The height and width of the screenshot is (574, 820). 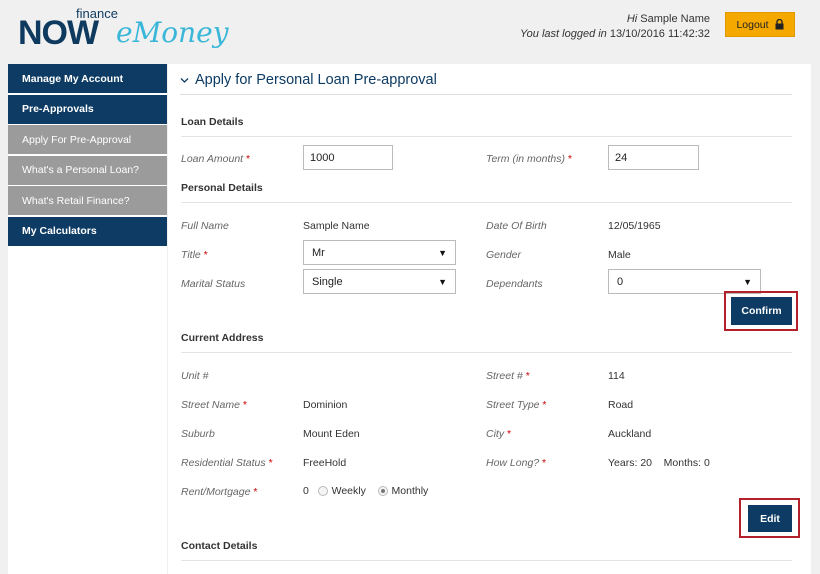 What do you see at coordinates (752, 24) in the screenshot?
I see `logout-label: Logout` at bounding box center [752, 24].